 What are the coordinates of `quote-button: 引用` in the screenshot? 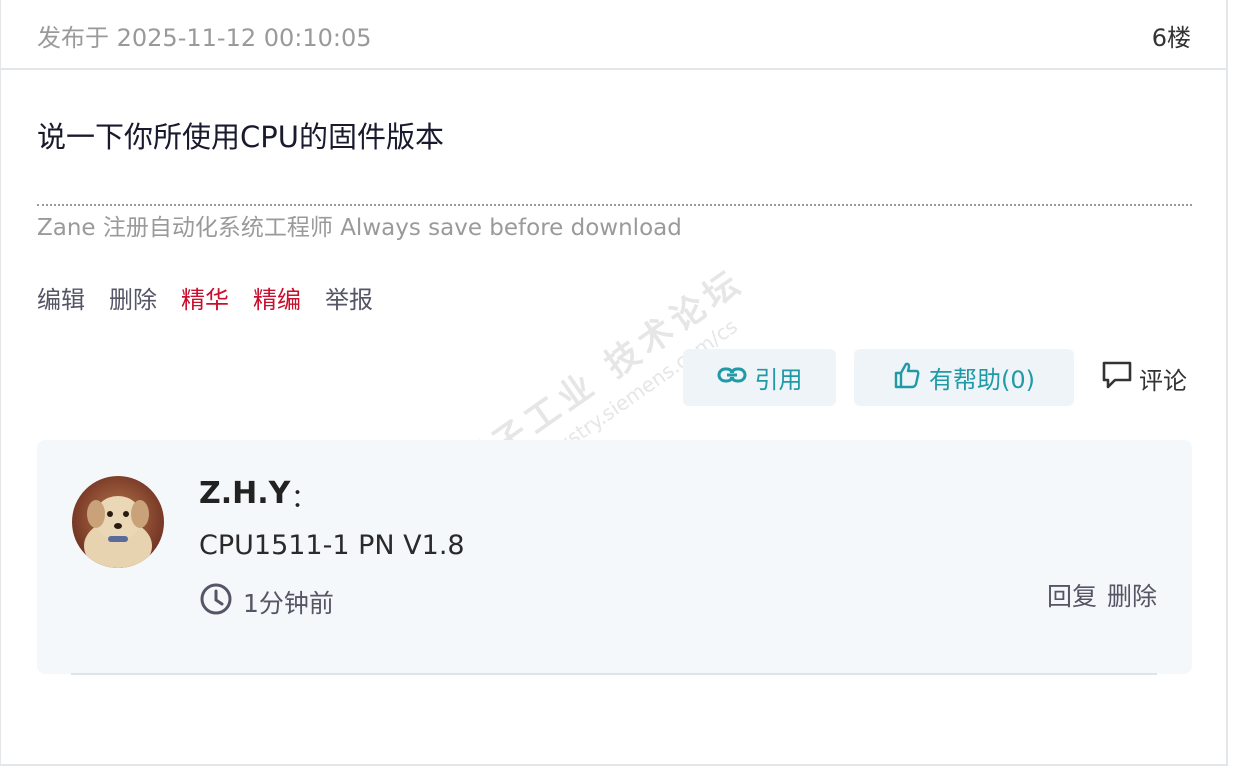 It's located at (759, 377).